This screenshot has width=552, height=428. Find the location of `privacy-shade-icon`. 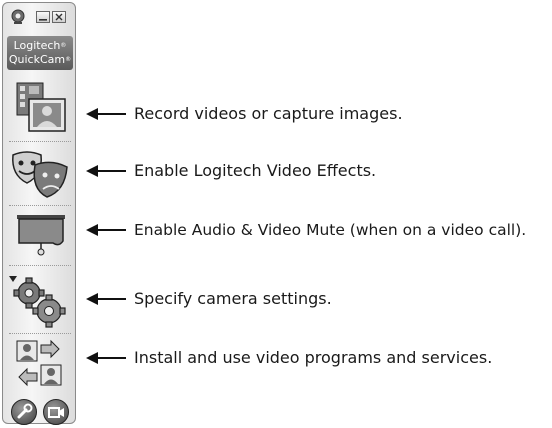

privacy-shade-icon is located at coordinates (41, 235).